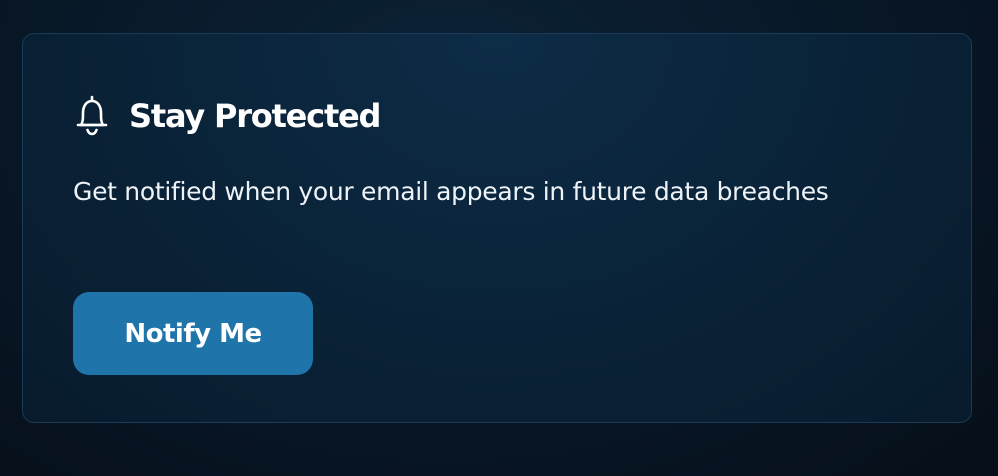  What do you see at coordinates (255, 116) in the screenshot?
I see `card-title: Stay Protected` at bounding box center [255, 116].